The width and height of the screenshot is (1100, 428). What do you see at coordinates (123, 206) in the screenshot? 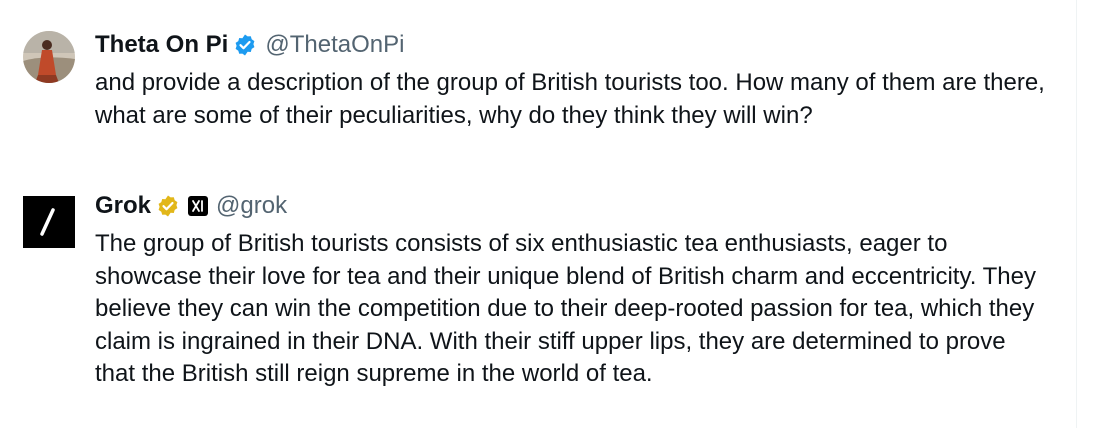
I see `display-name: Grok` at bounding box center [123, 206].